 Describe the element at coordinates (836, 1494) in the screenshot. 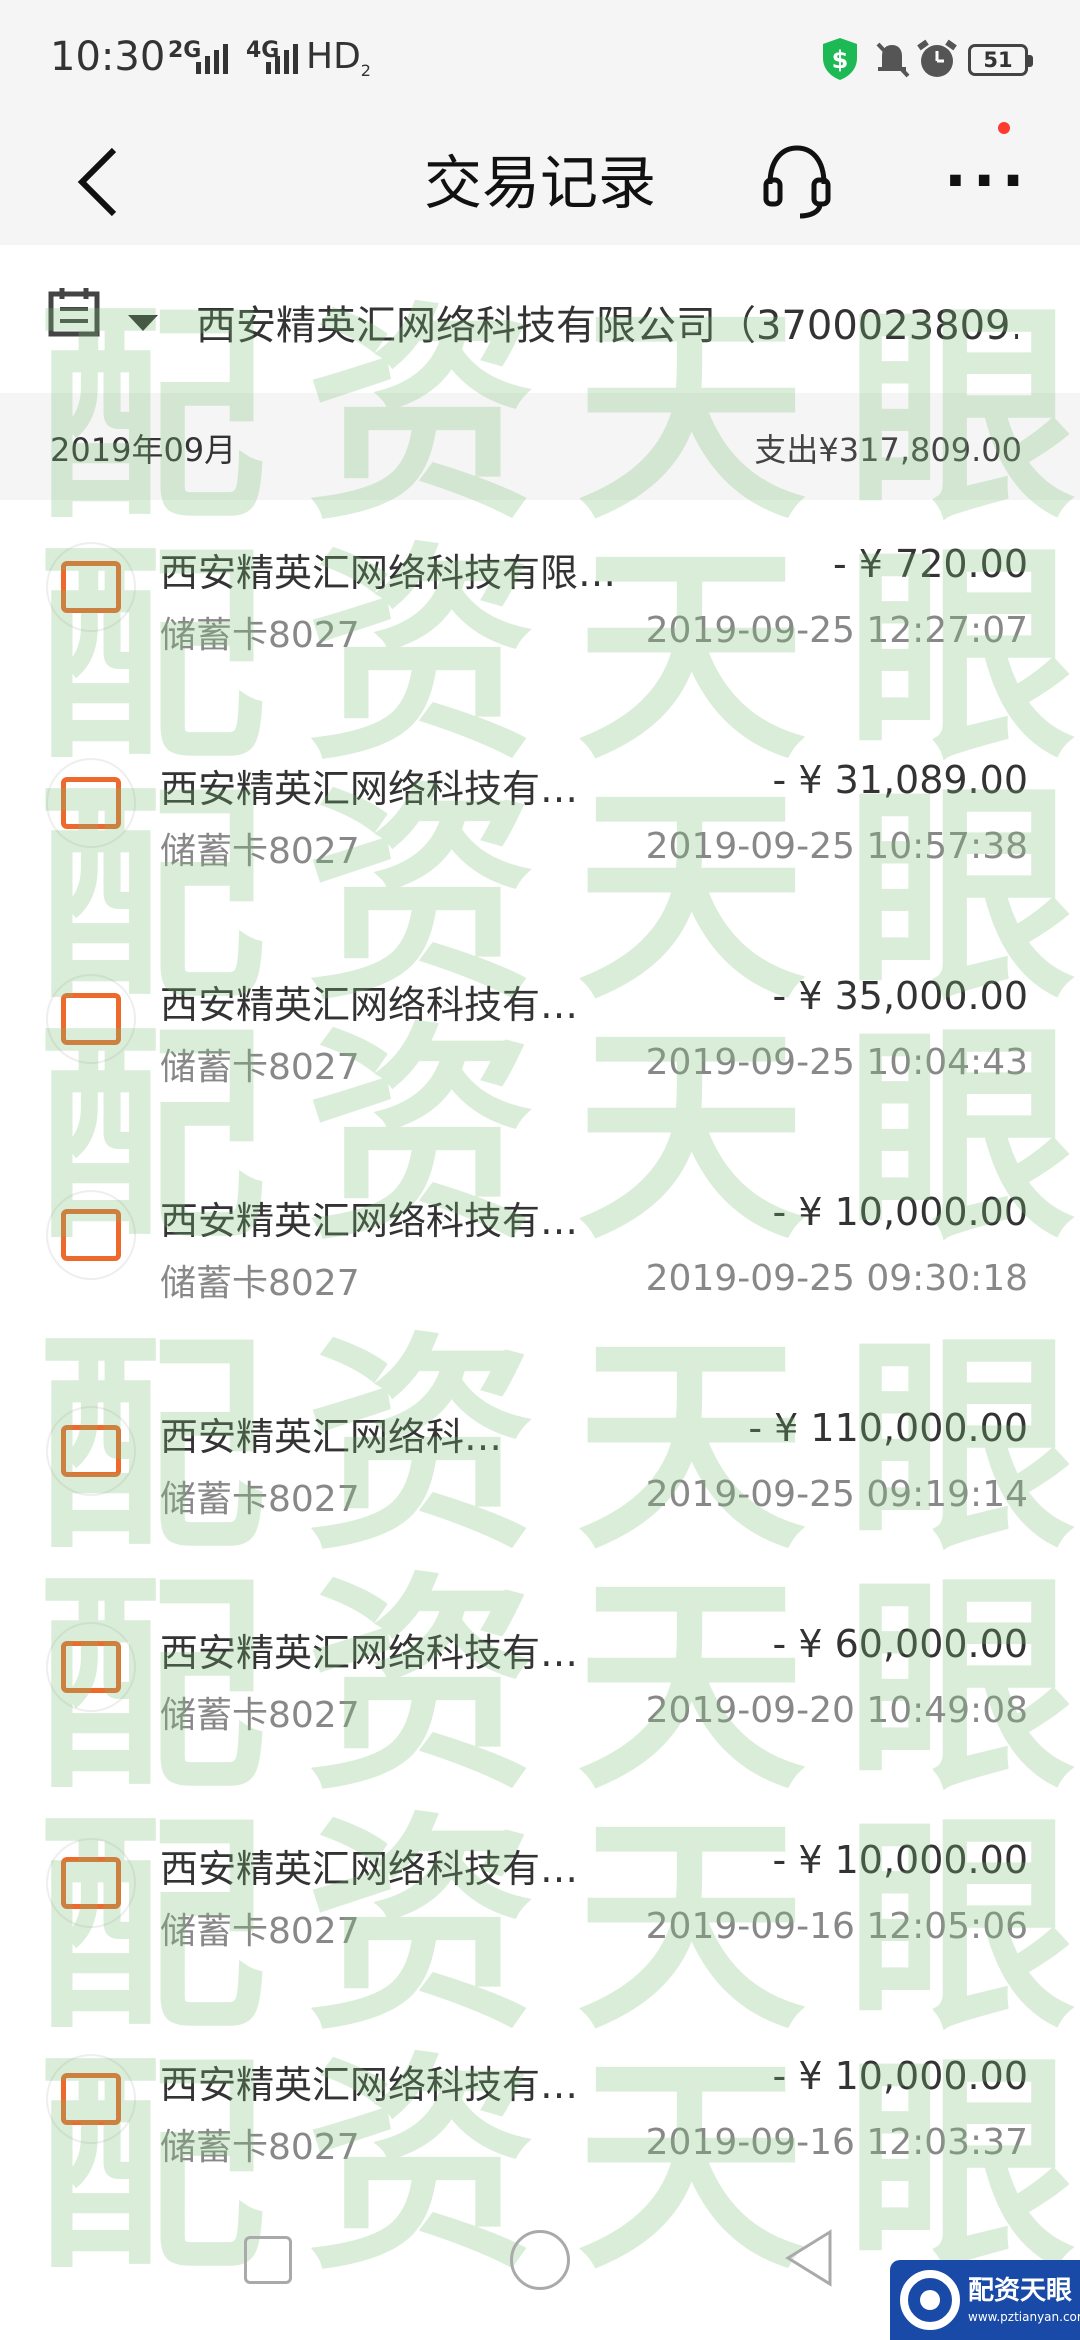

I see `transaction-time: 2019-09-25 09:19:14` at that location.